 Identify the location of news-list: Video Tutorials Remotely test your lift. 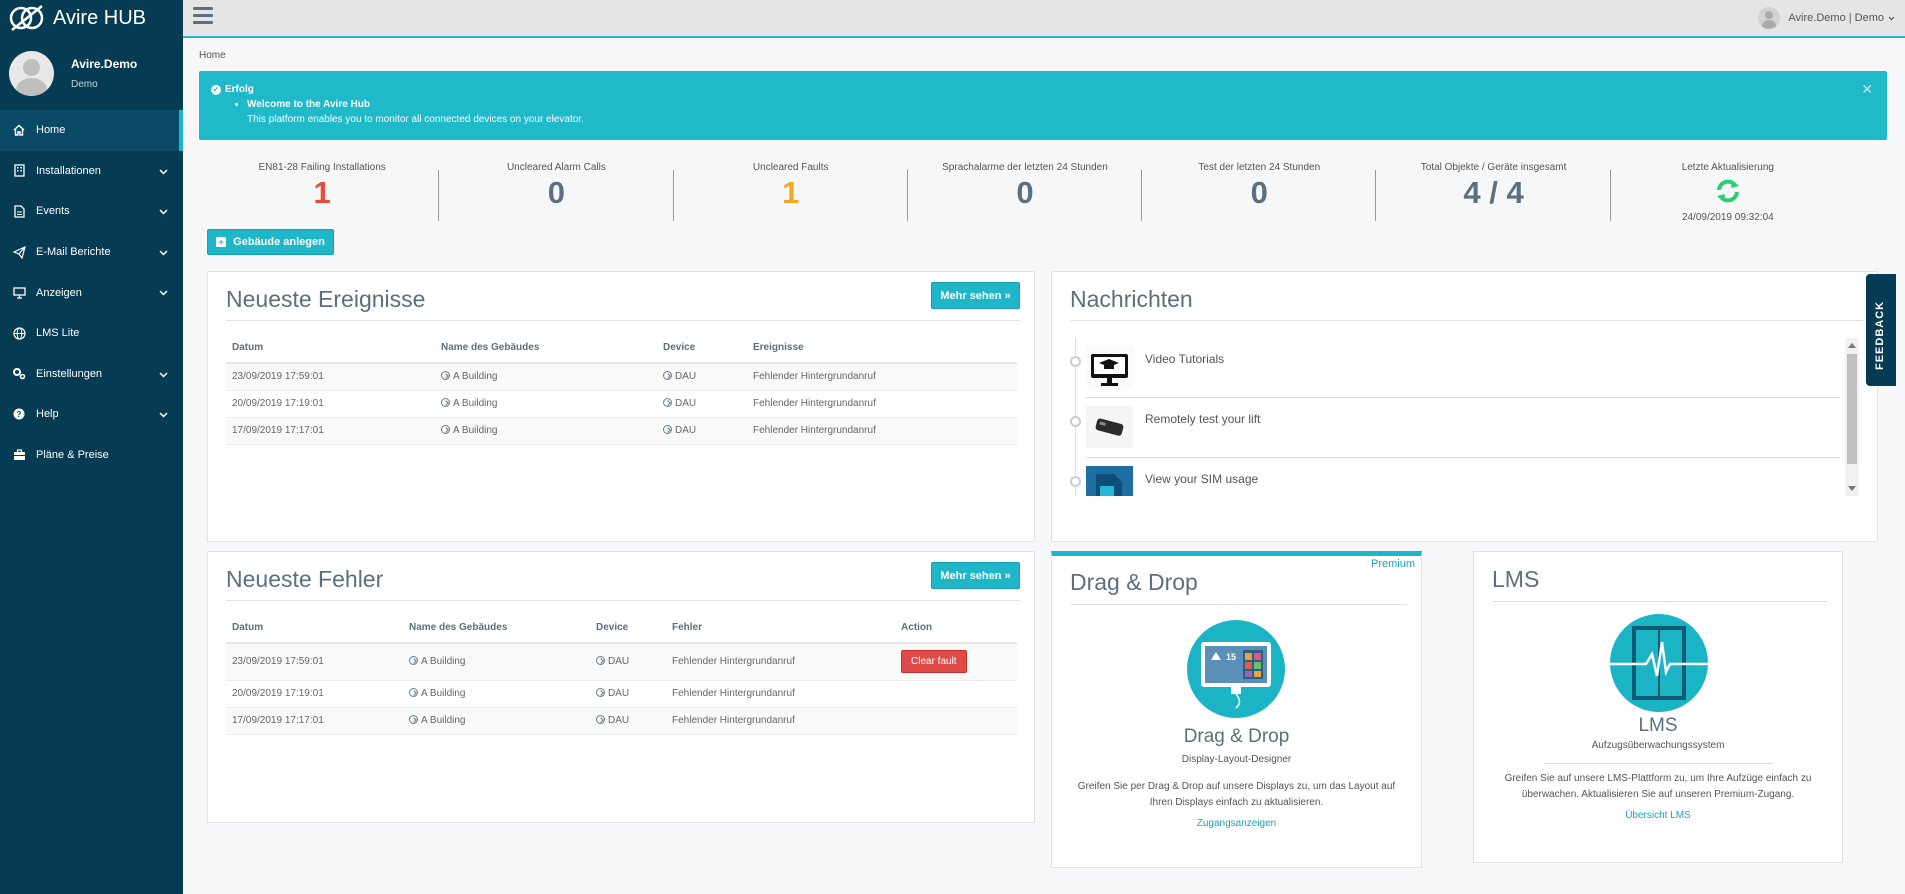
(1462, 417).